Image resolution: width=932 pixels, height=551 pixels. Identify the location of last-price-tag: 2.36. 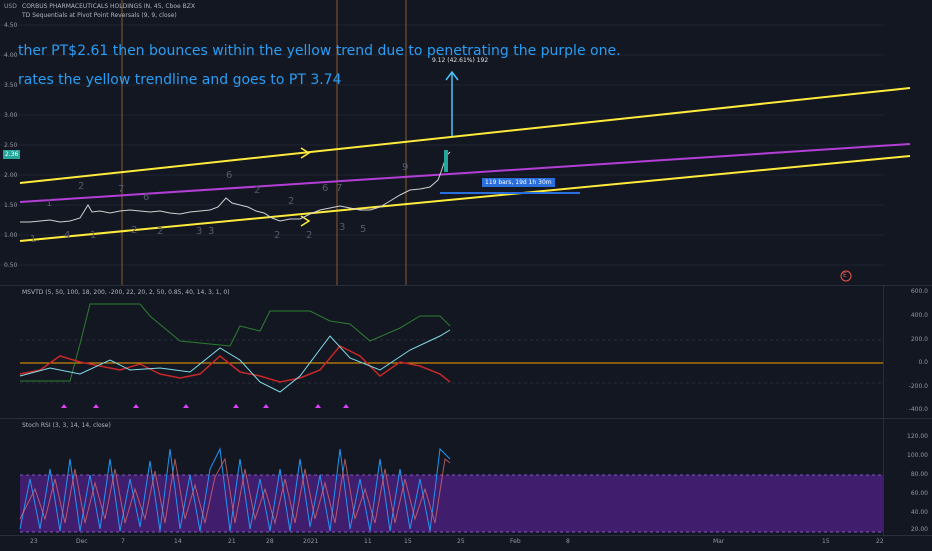
(12, 154).